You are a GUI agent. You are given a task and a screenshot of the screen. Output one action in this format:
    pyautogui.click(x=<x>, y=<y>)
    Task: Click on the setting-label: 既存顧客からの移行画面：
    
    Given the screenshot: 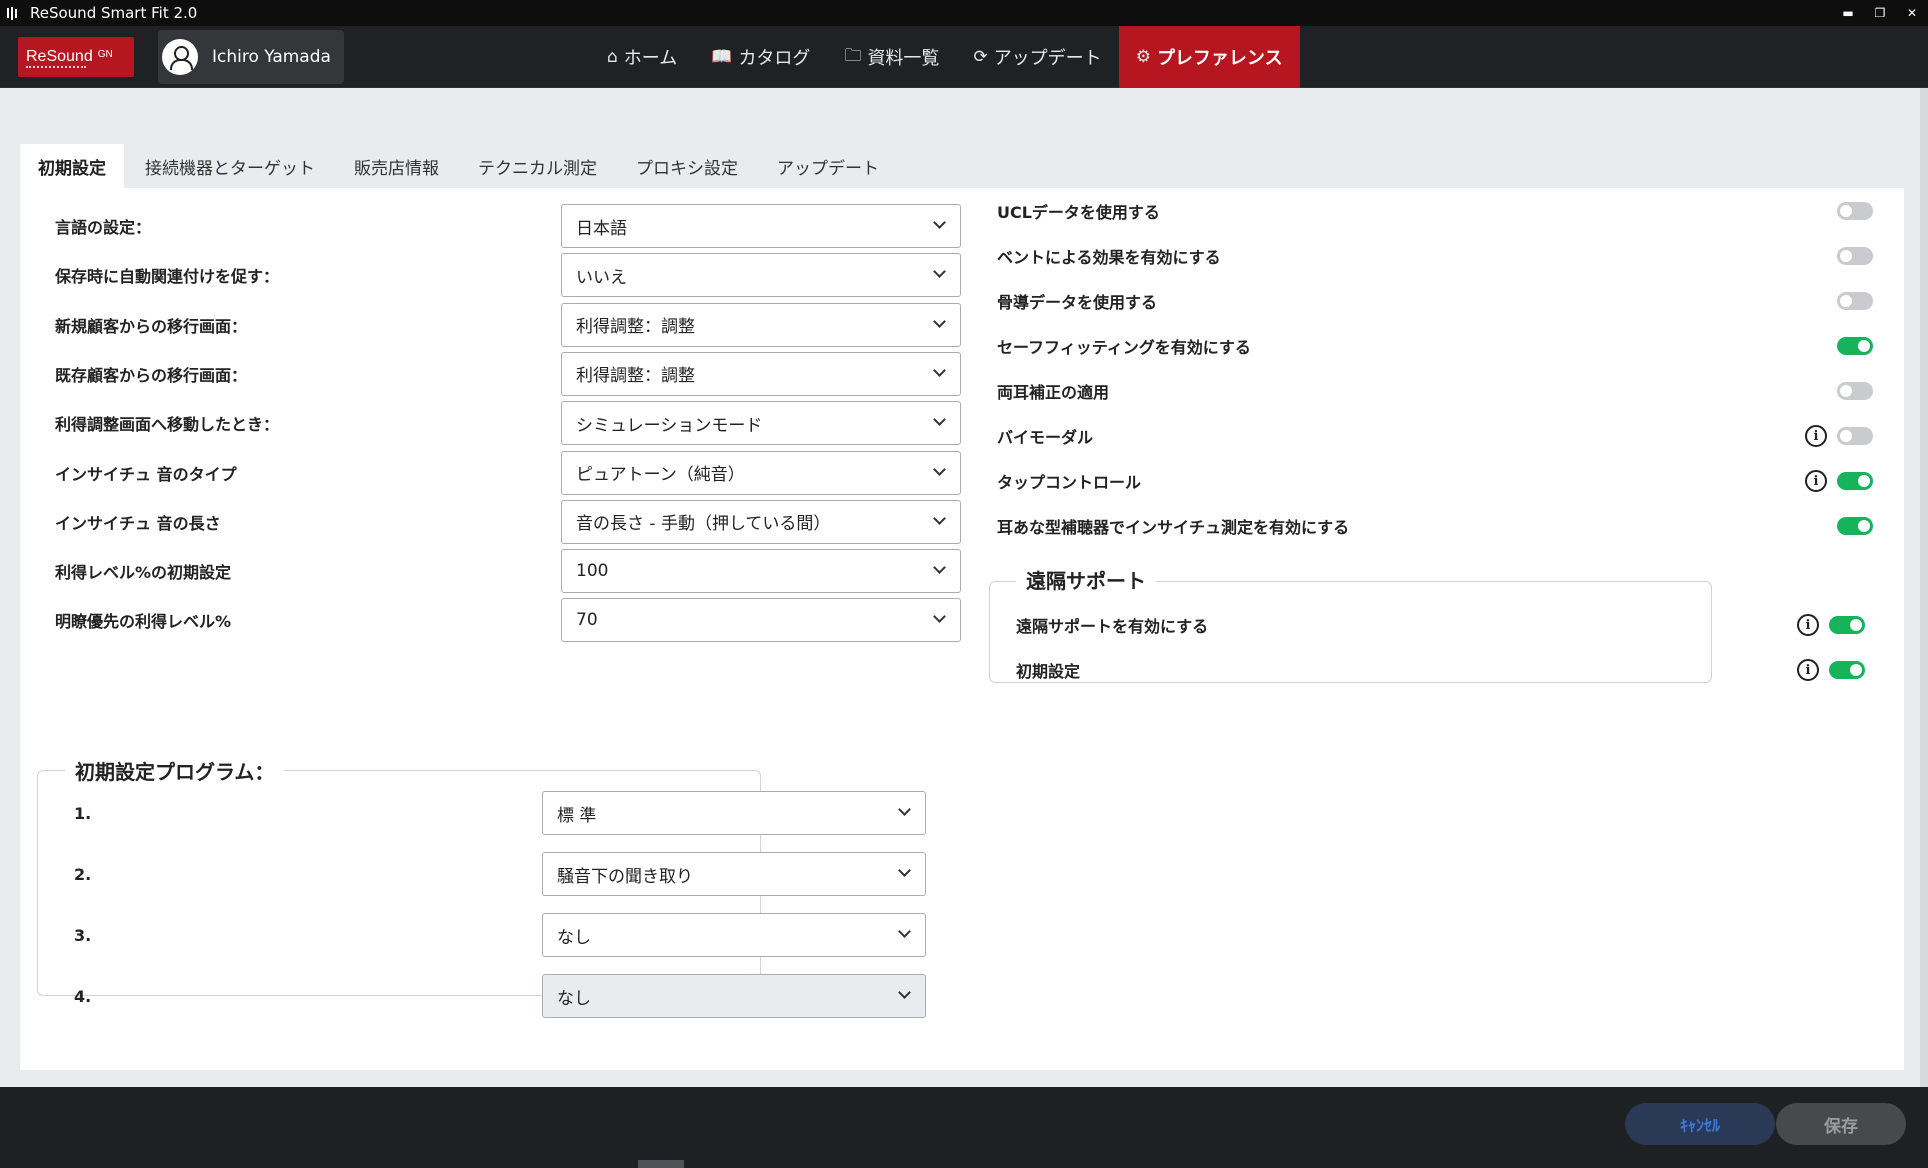 What is the action you would take?
    pyautogui.click(x=151, y=375)
    